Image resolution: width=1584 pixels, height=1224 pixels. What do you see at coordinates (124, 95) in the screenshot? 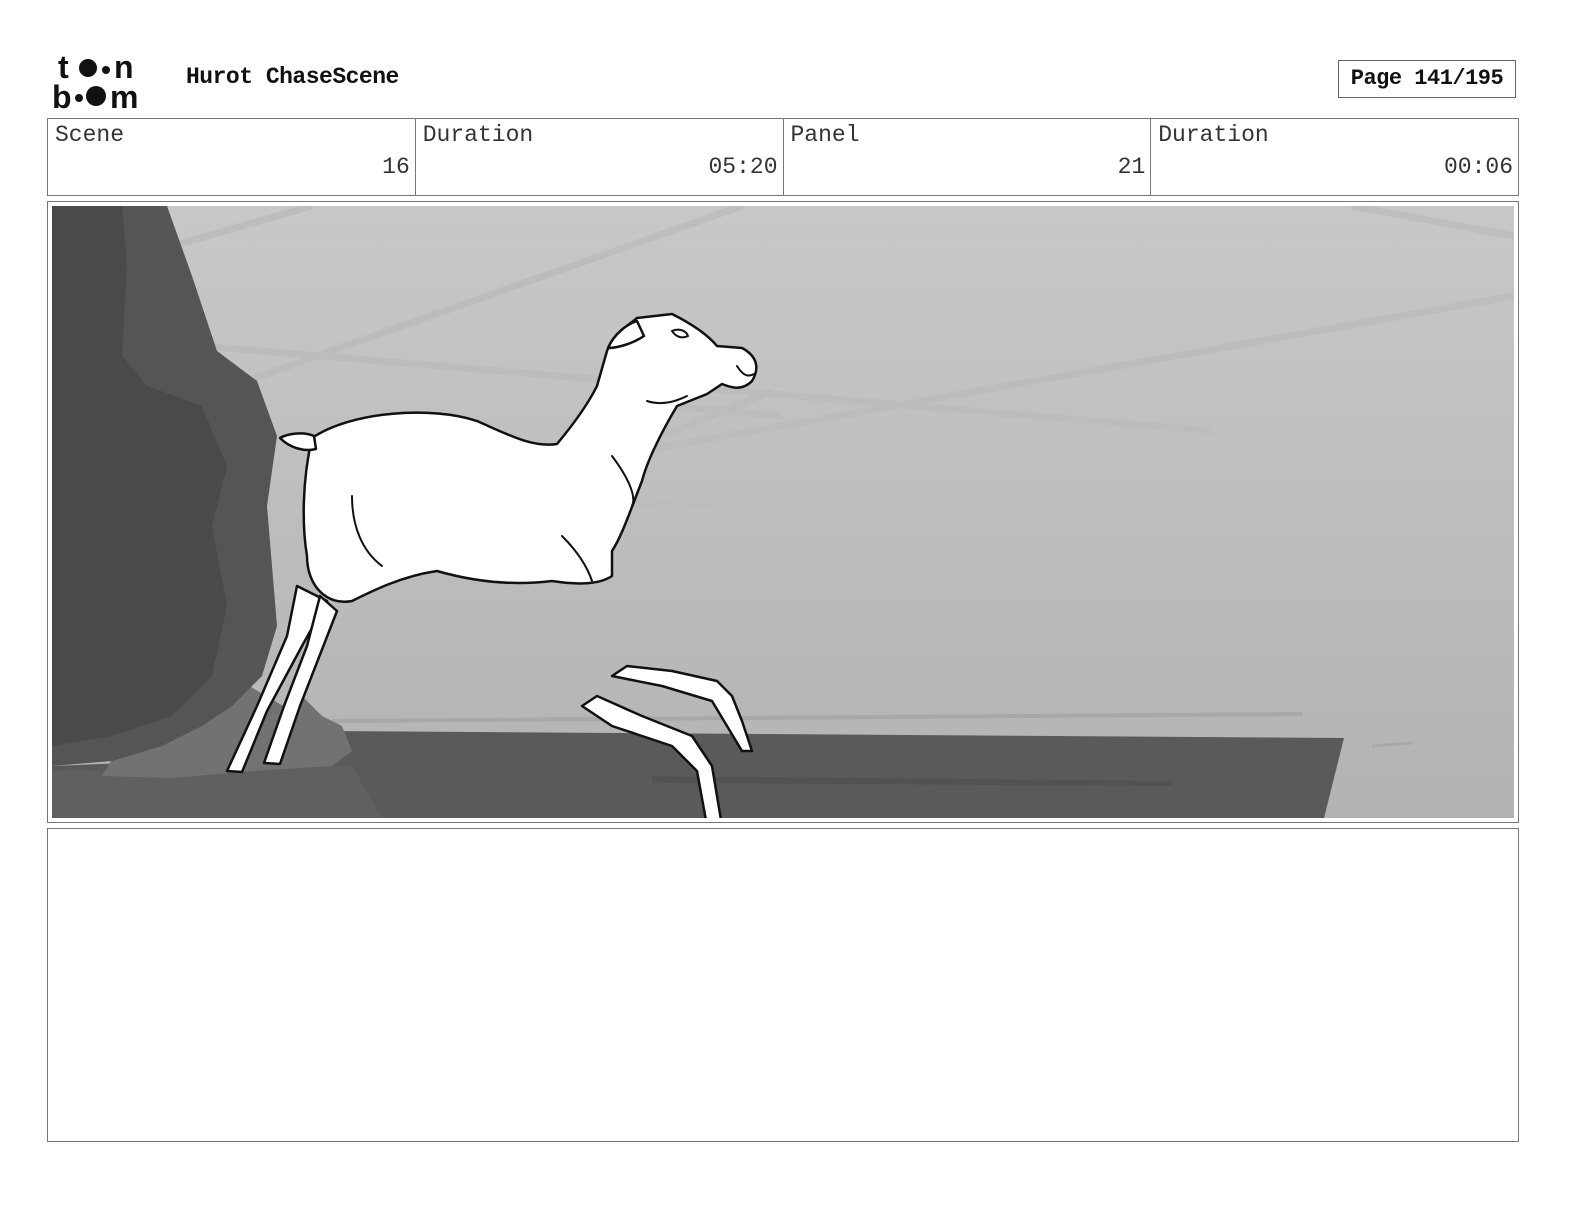
I see `svg-text: m` at bounding box center [124, 95].